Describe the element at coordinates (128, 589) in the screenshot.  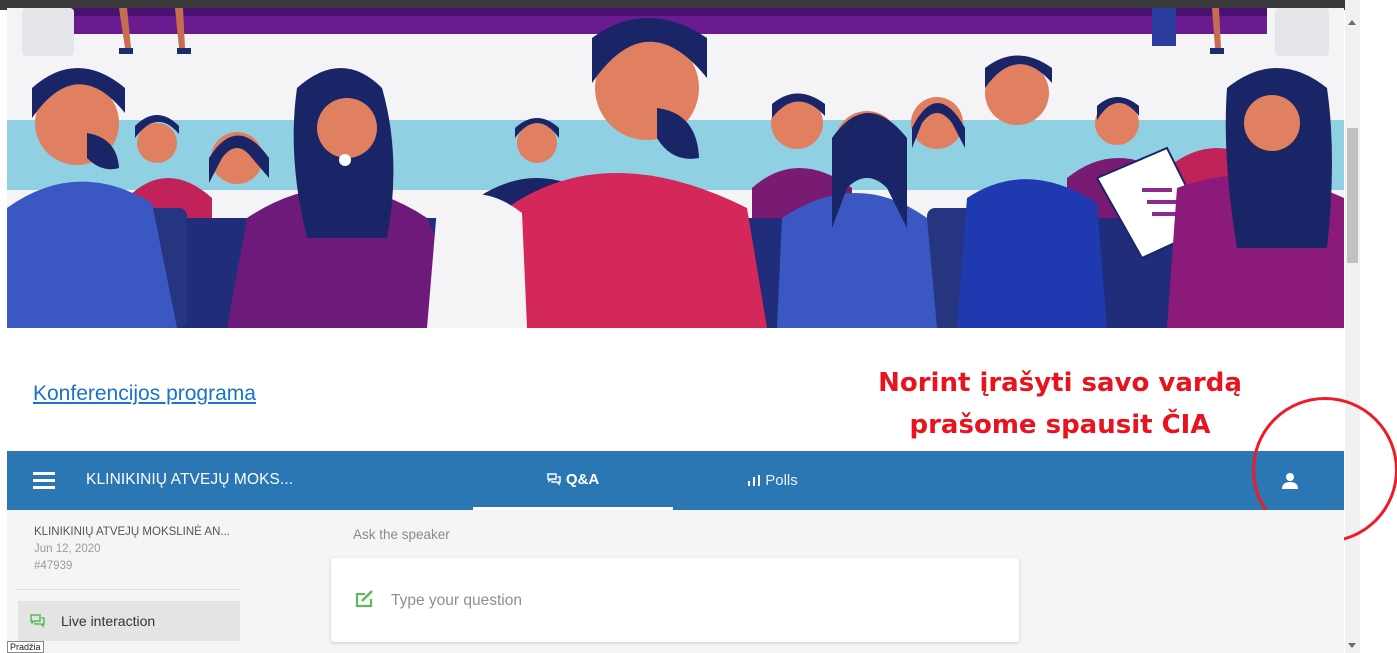
I see `sidebar-divider` at that location.